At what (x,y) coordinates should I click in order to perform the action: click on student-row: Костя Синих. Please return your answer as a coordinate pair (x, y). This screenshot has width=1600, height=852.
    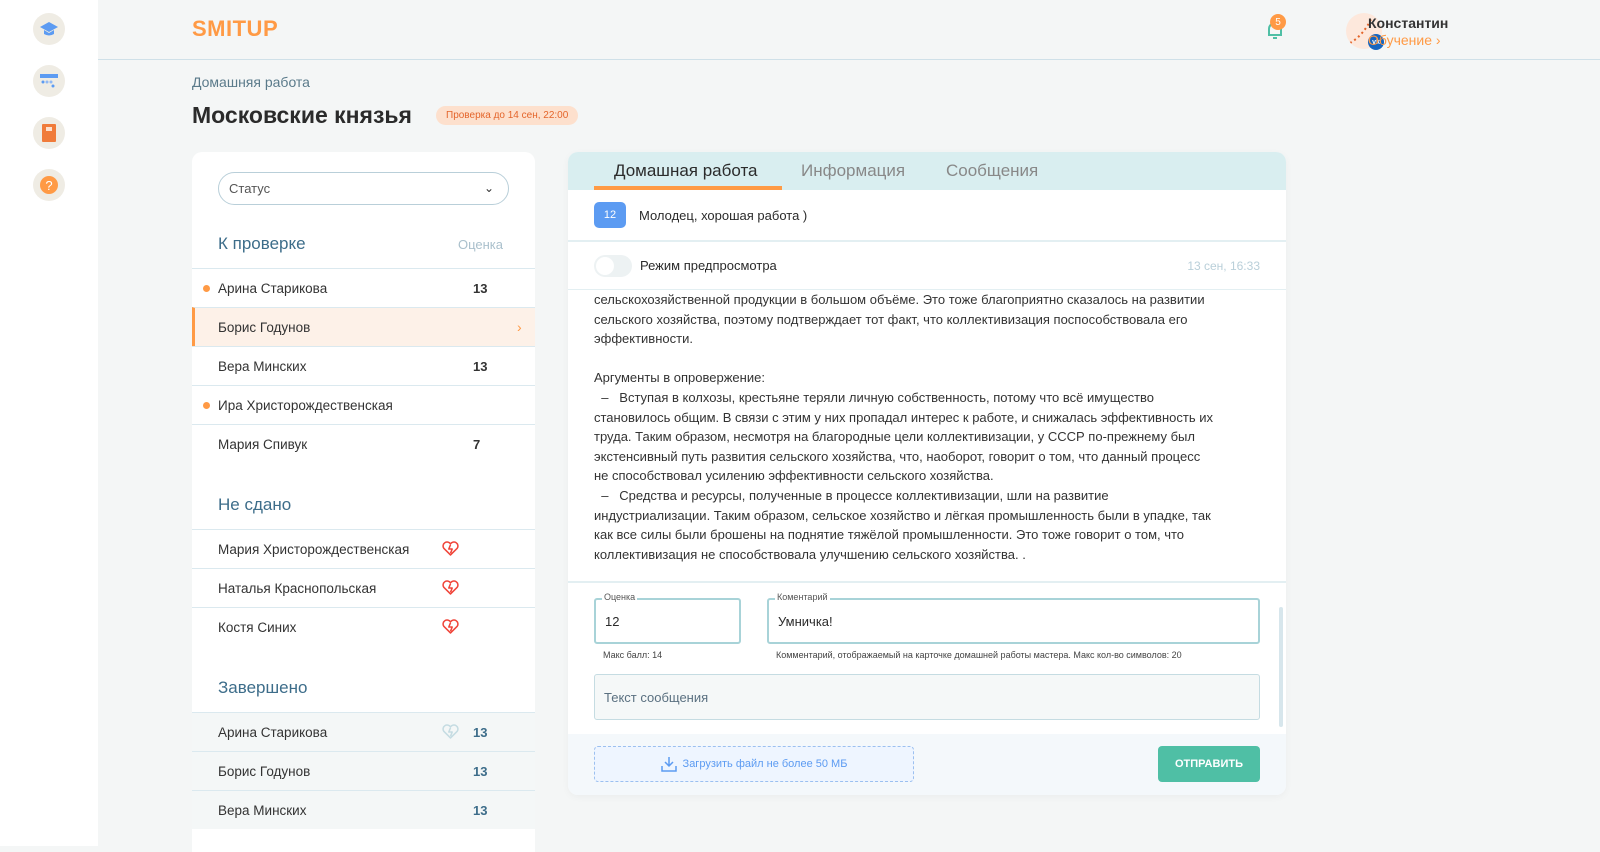
    Looking at the image, I should click on (363, 626).